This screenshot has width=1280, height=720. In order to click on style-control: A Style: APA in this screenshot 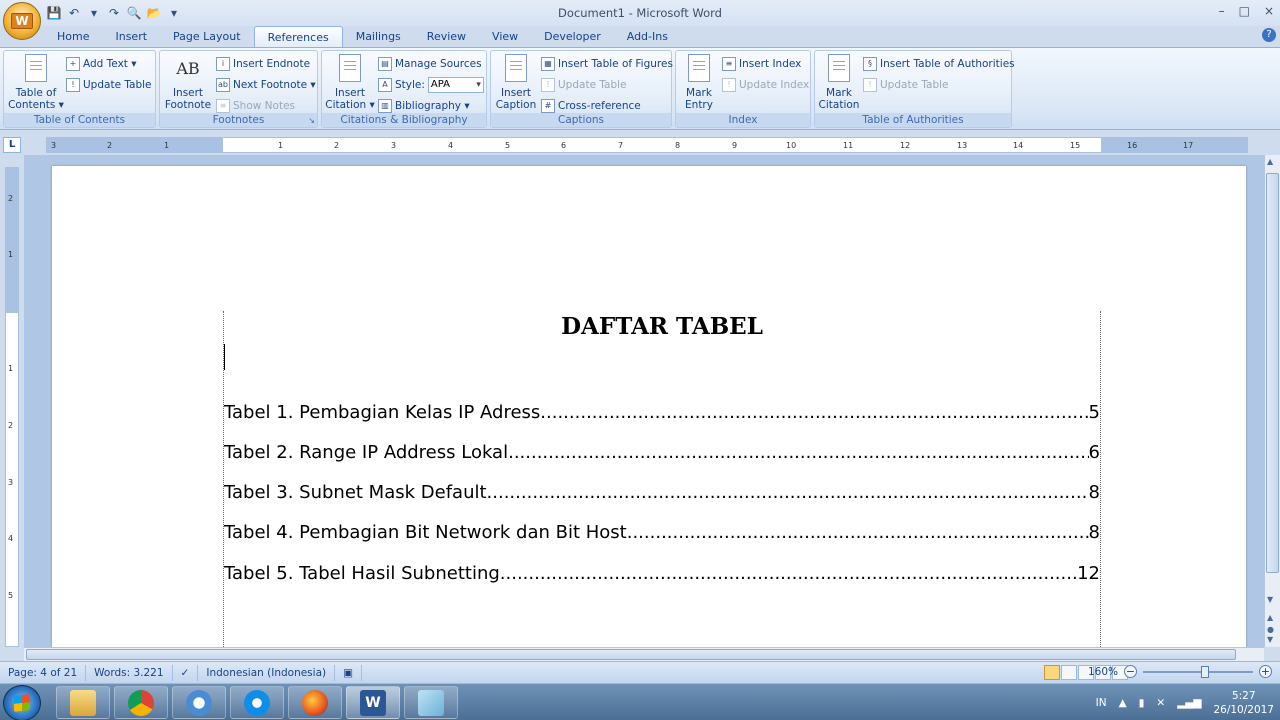, I will do `click(431, 85)`.